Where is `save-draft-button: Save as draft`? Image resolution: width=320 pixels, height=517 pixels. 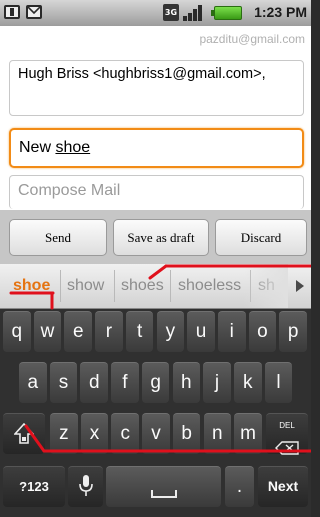
save-draft-button: Save as draft is located at coordinates (161, 237).